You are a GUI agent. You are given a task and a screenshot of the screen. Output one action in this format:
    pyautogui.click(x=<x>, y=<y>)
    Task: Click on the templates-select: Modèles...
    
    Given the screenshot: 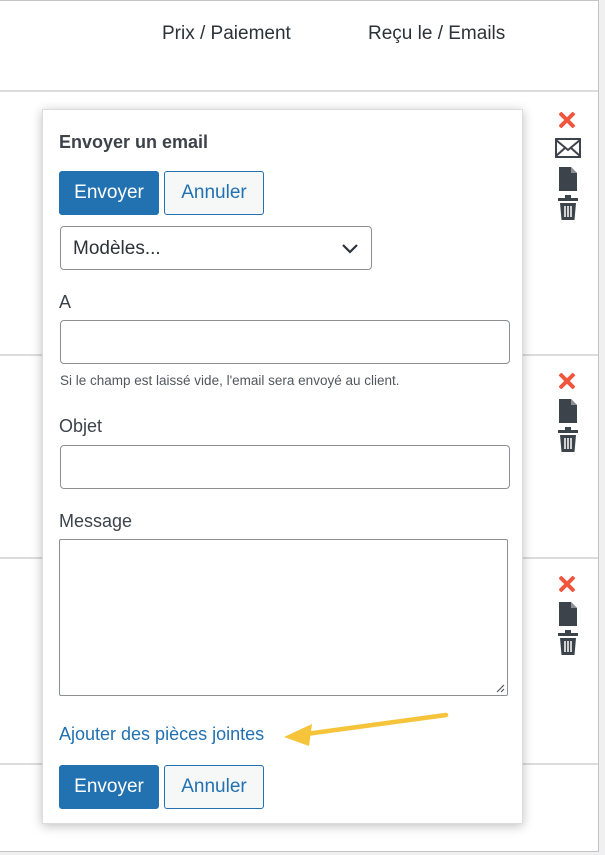 What is the action you would take?
    pyautogui.click(x=216, y=248)
    